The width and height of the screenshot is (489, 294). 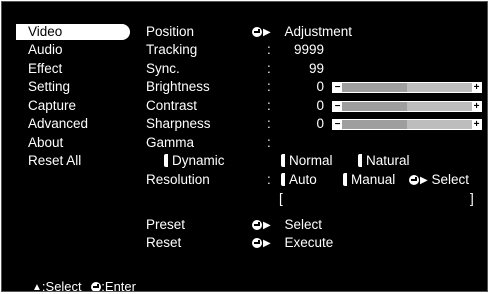 I want to click on position-value: Adjustment, so click(x=318, y=31).